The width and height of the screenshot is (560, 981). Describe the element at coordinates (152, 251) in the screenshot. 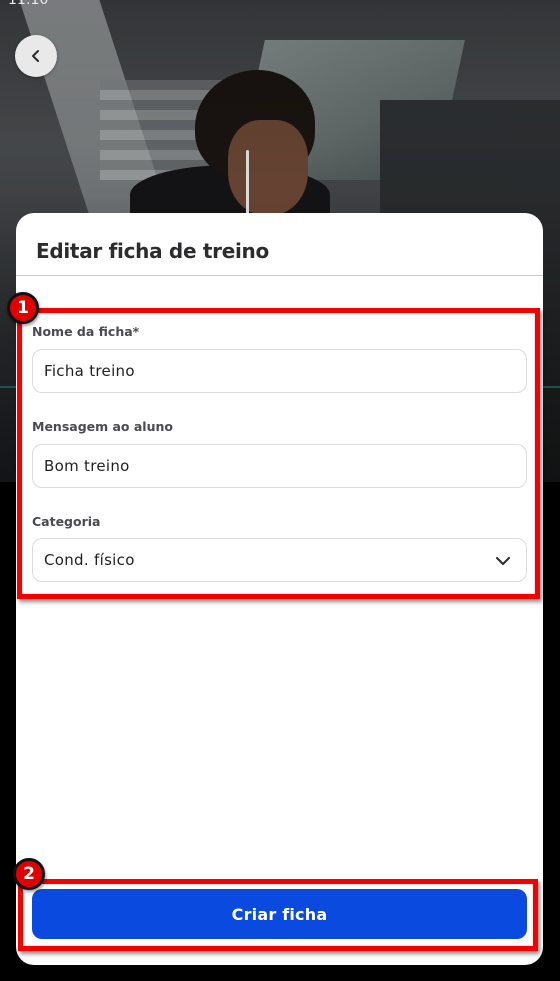

I see `sheet-title: Editar ficha de treino` at that location.